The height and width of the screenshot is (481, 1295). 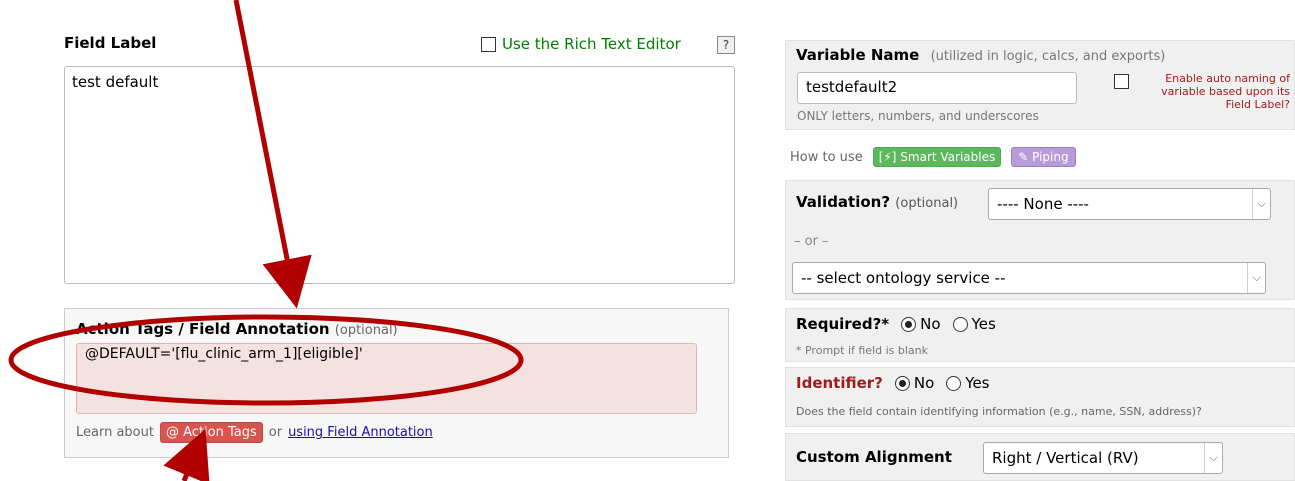 I want to click on alignment-selected: Right / Vertical (RV), so click(x=1065, y=458).